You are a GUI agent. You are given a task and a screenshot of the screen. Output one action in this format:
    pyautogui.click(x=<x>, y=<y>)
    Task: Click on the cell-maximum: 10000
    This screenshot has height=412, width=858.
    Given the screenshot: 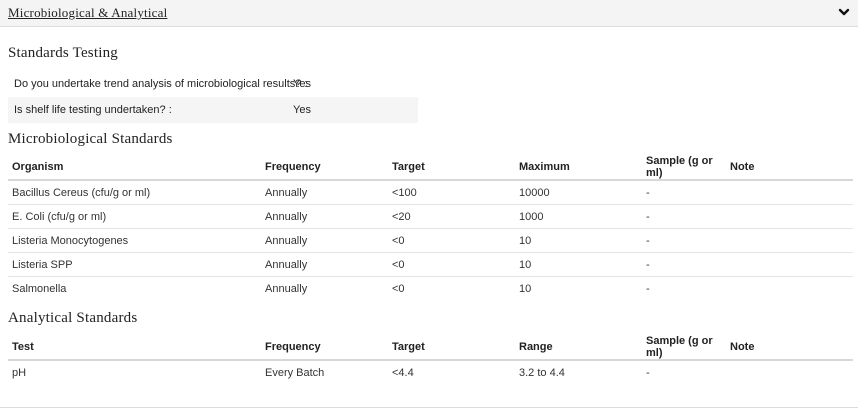 What is the action you would take?
    pyautogui.click(x=578, y=192)
    